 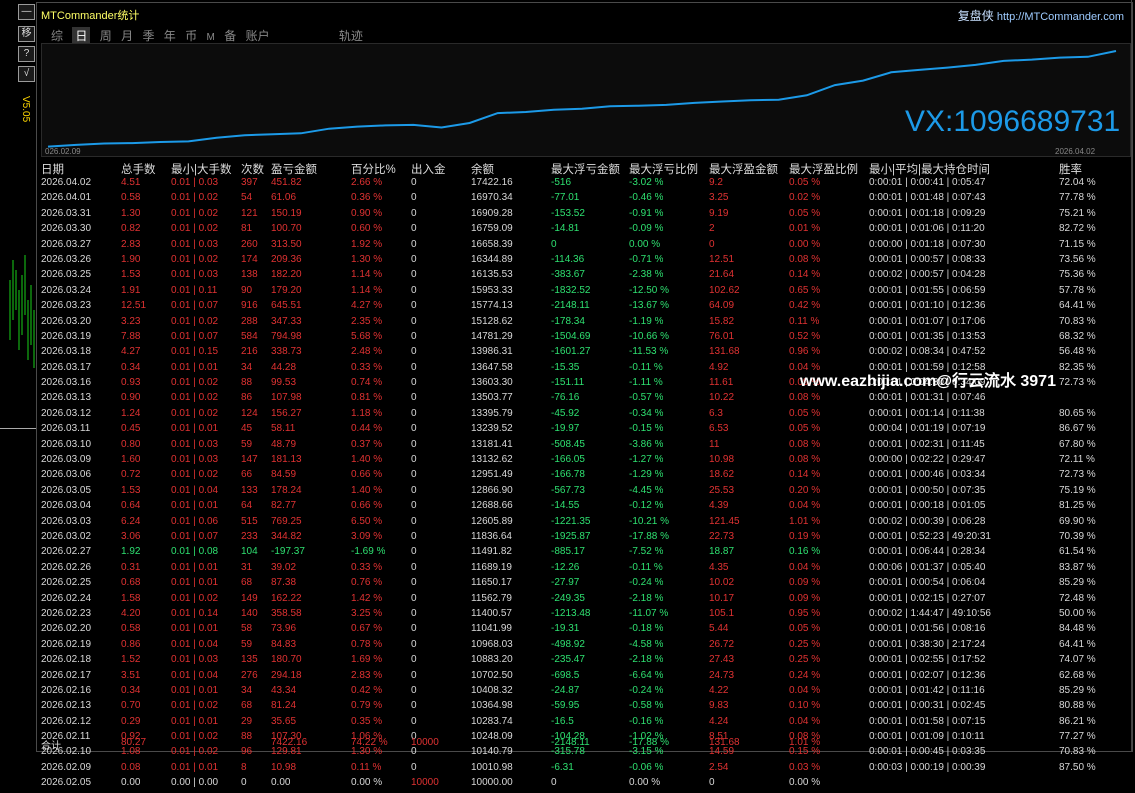 I want to click on brand: 复盘侠 http://MTCommander.com, so click(x=1041, y=15).